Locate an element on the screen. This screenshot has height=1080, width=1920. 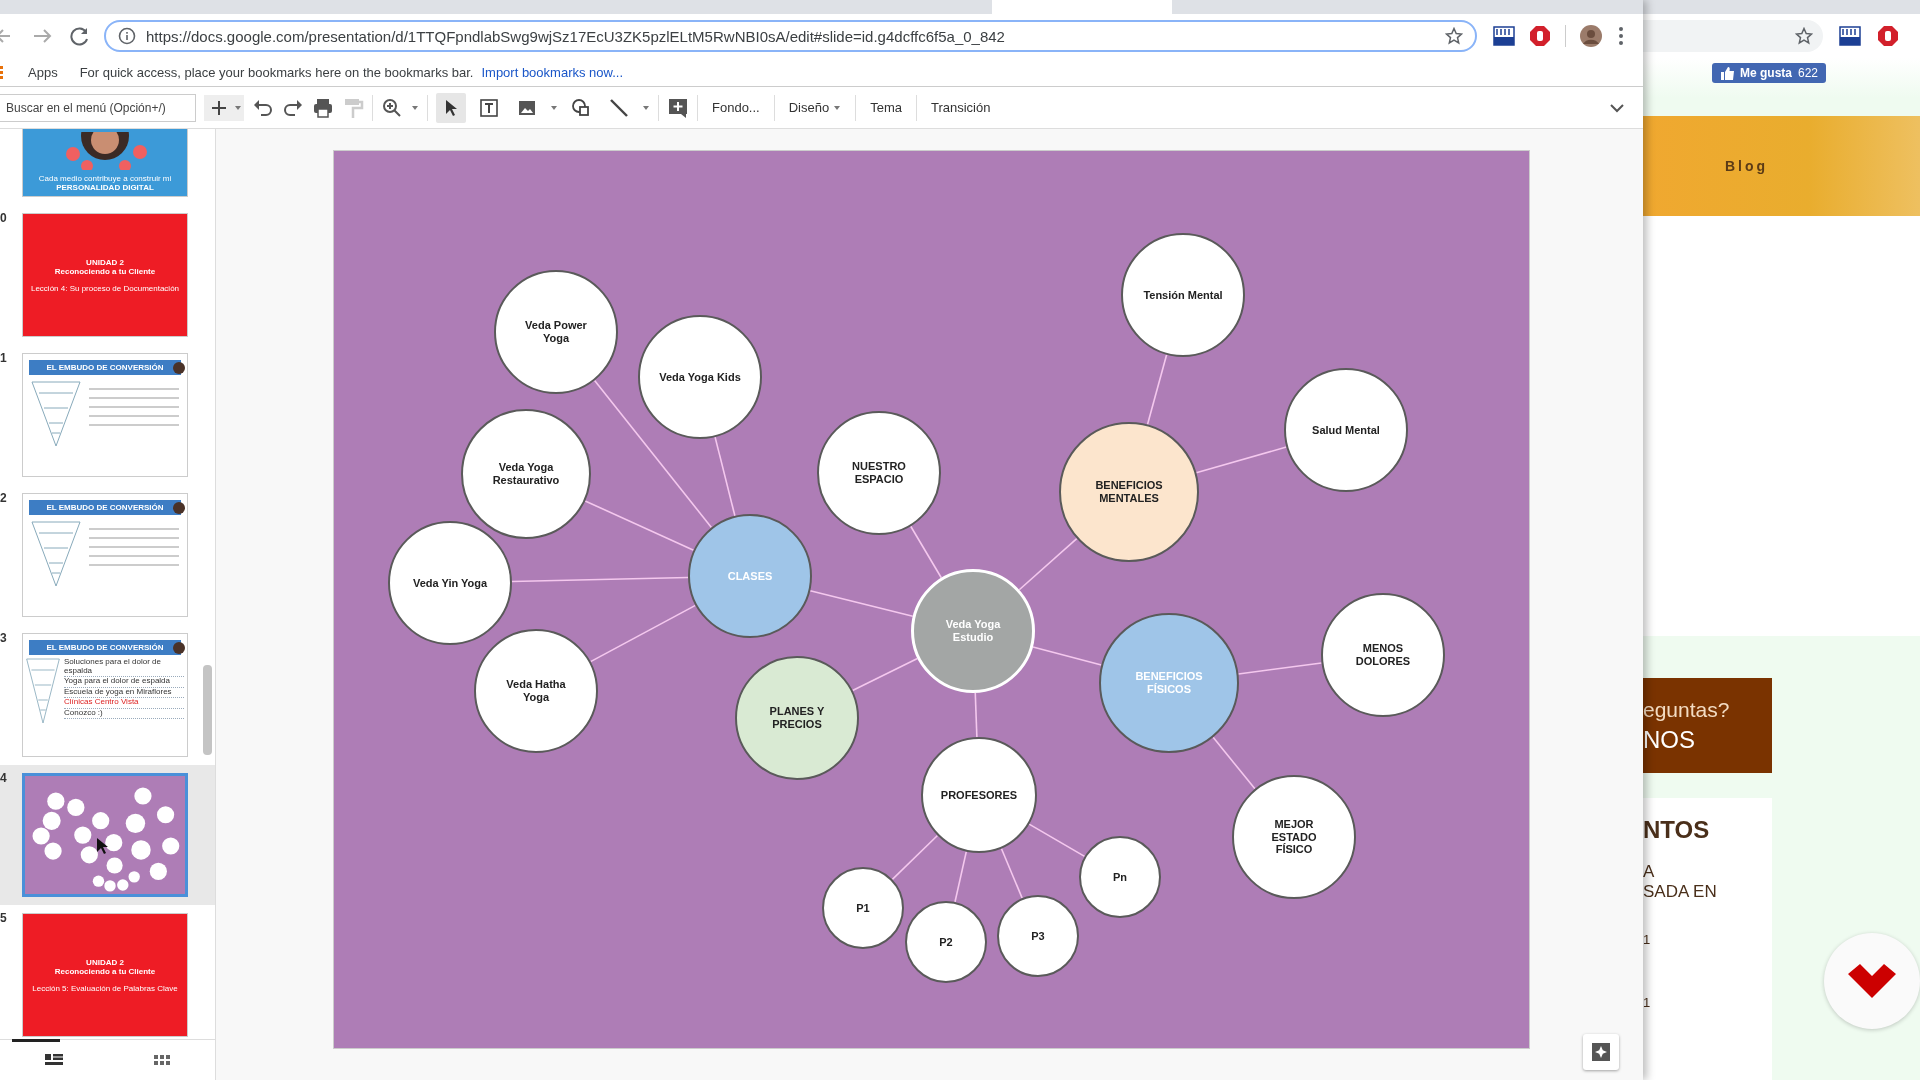
bubble-node: PLANES Y PRECIOS is located at coordinates (797, 718).